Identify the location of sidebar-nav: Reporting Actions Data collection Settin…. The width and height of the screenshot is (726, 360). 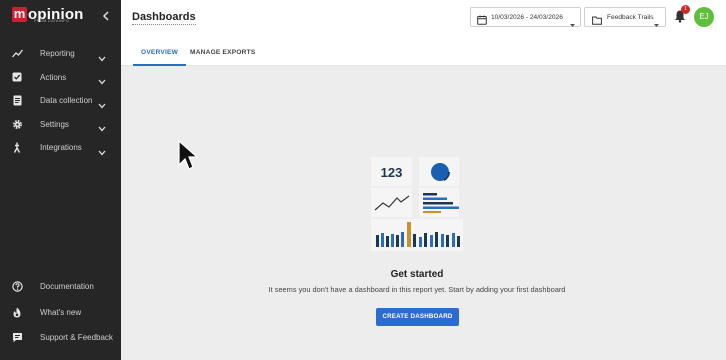
(60, 101).